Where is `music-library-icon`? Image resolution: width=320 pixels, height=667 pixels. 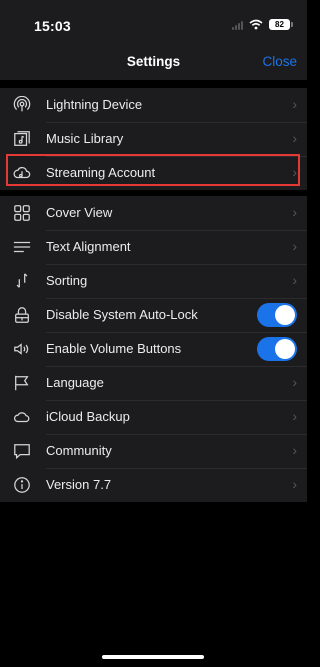 music-library-icon is located at coordinates (22, 139).